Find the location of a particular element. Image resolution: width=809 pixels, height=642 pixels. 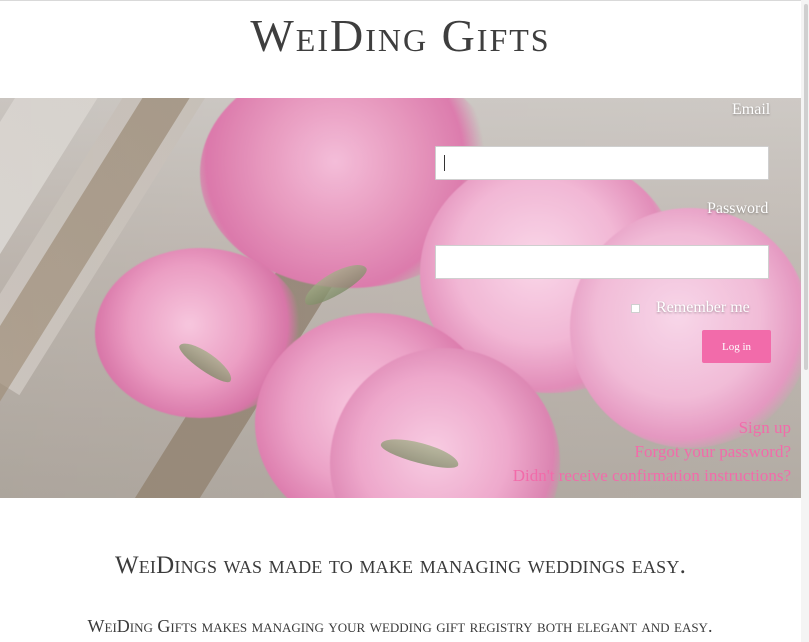

brand-title: WeiDing Gifts is located at coordinates (400, 35).